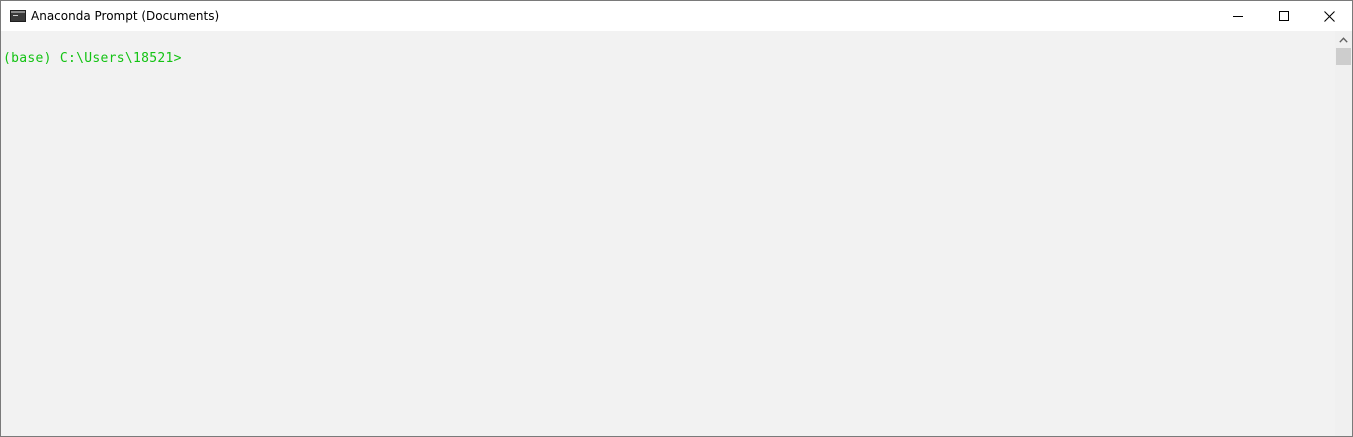  I want to click on minimize-icon, so click(1238, 16).